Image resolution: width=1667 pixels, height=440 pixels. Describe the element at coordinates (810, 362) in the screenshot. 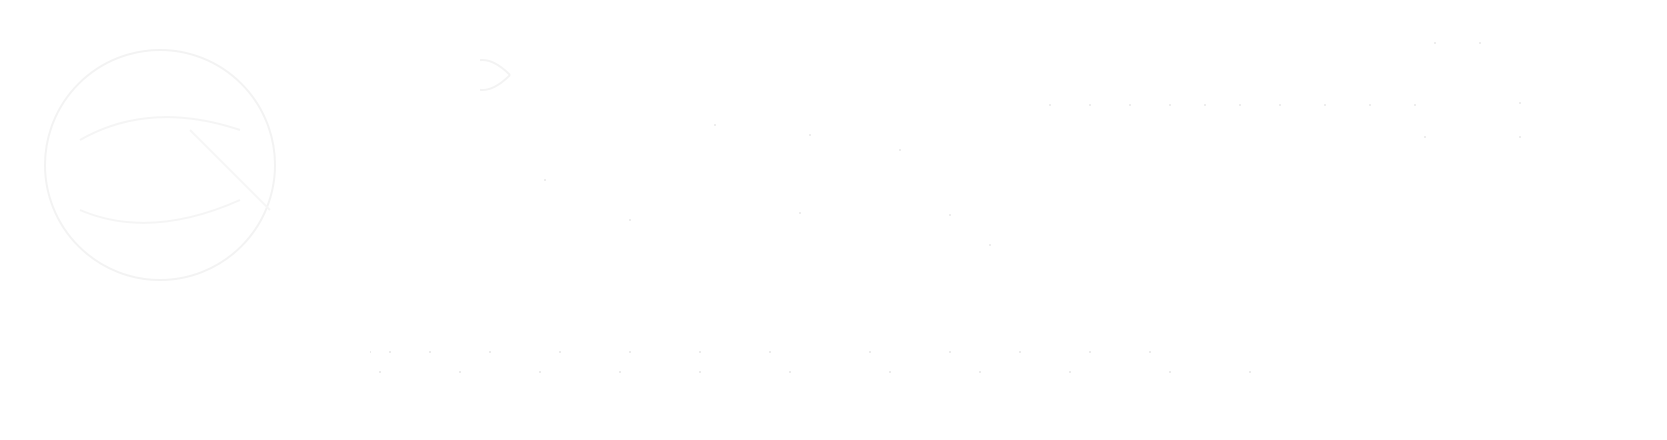

I see `faint-tagline` at that location.